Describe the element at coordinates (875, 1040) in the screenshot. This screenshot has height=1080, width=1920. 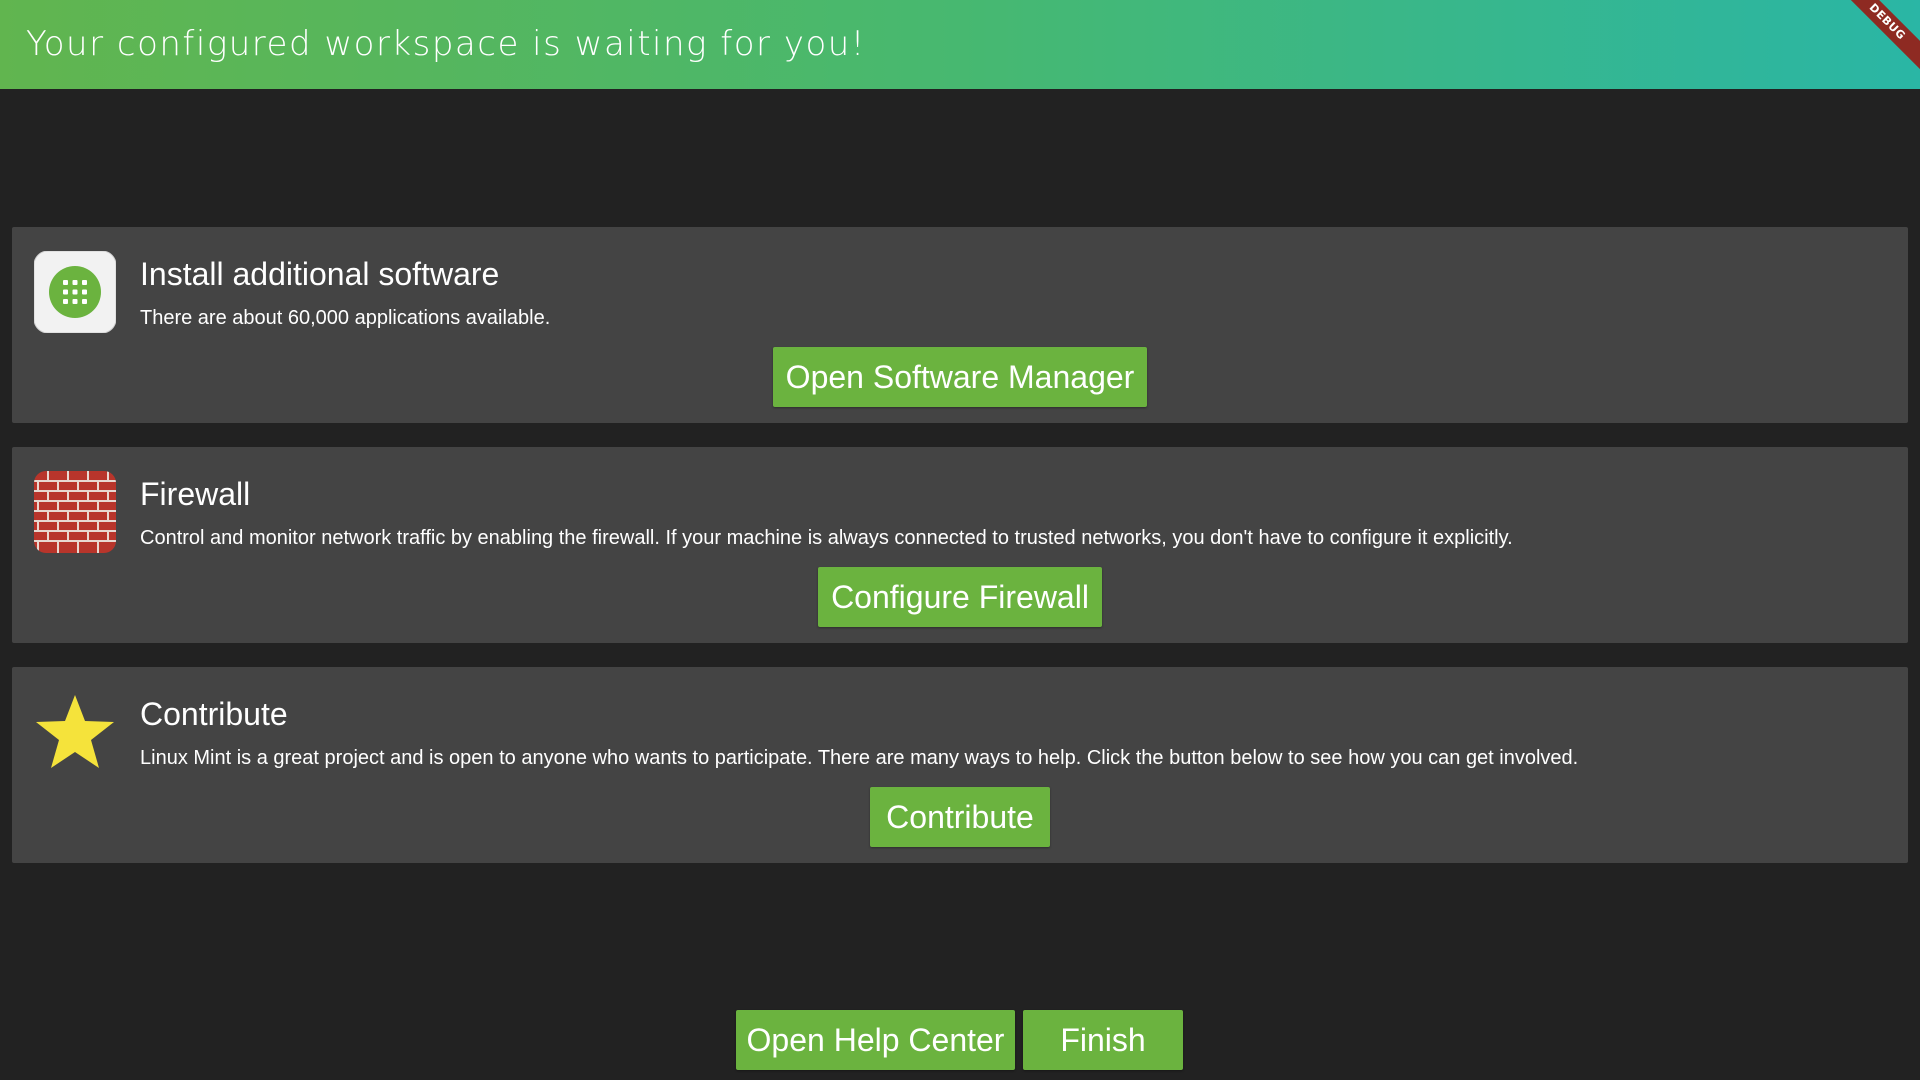
I see `open-help-center-button: Open Help Center` at that location.